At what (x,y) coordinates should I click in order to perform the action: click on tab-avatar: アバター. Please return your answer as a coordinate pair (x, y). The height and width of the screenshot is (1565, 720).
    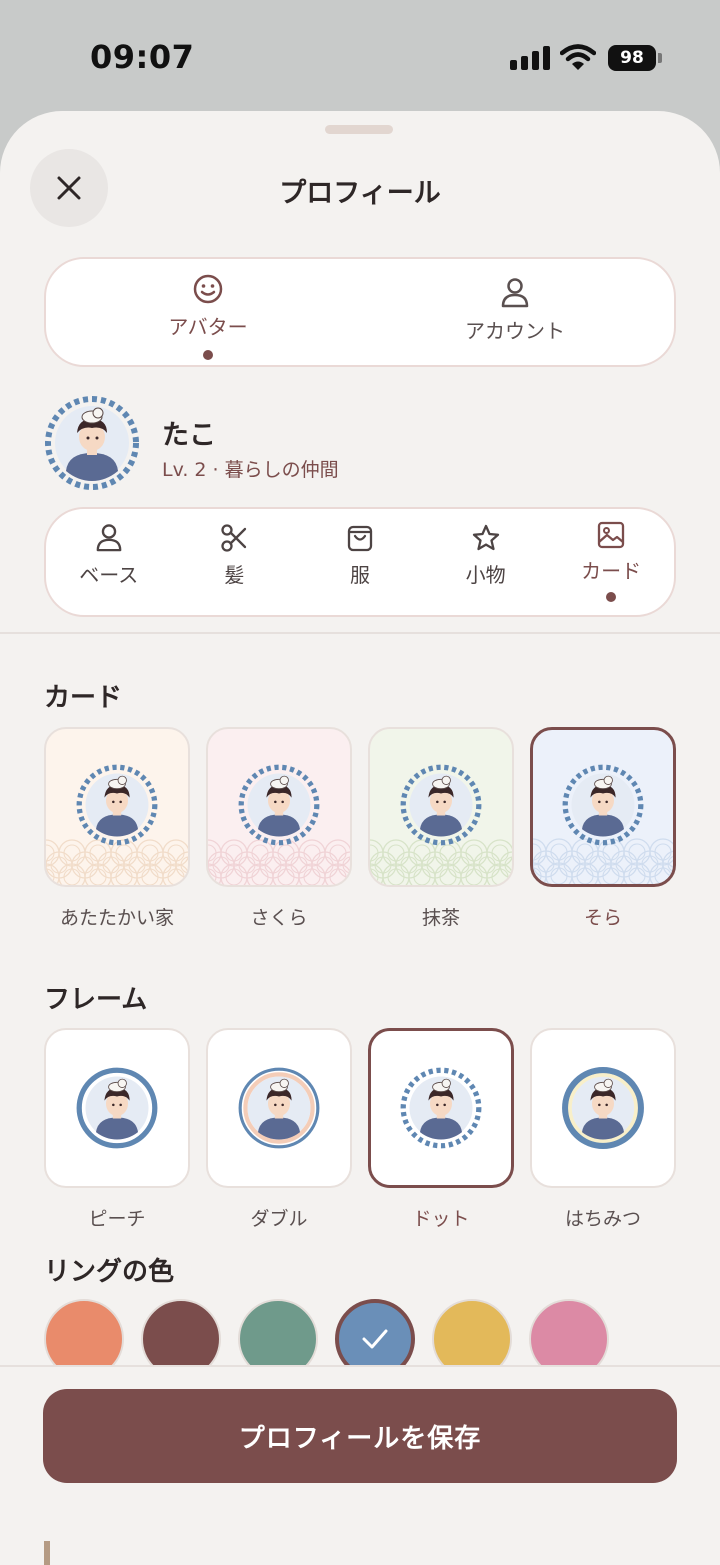
    Looking at the image, I should click on (208, 312).